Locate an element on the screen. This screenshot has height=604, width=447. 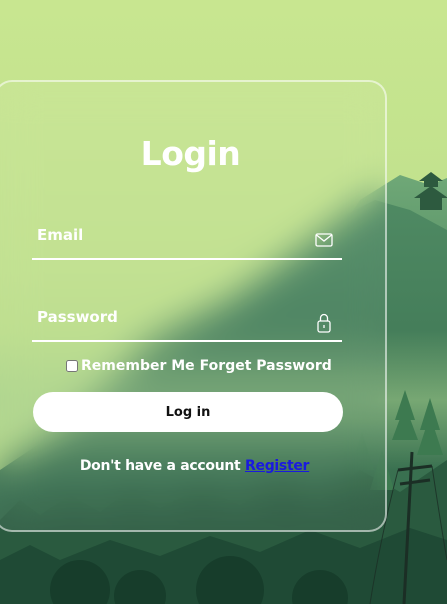
register-prompt: Don't have a account is located at coordinates (162, 466).